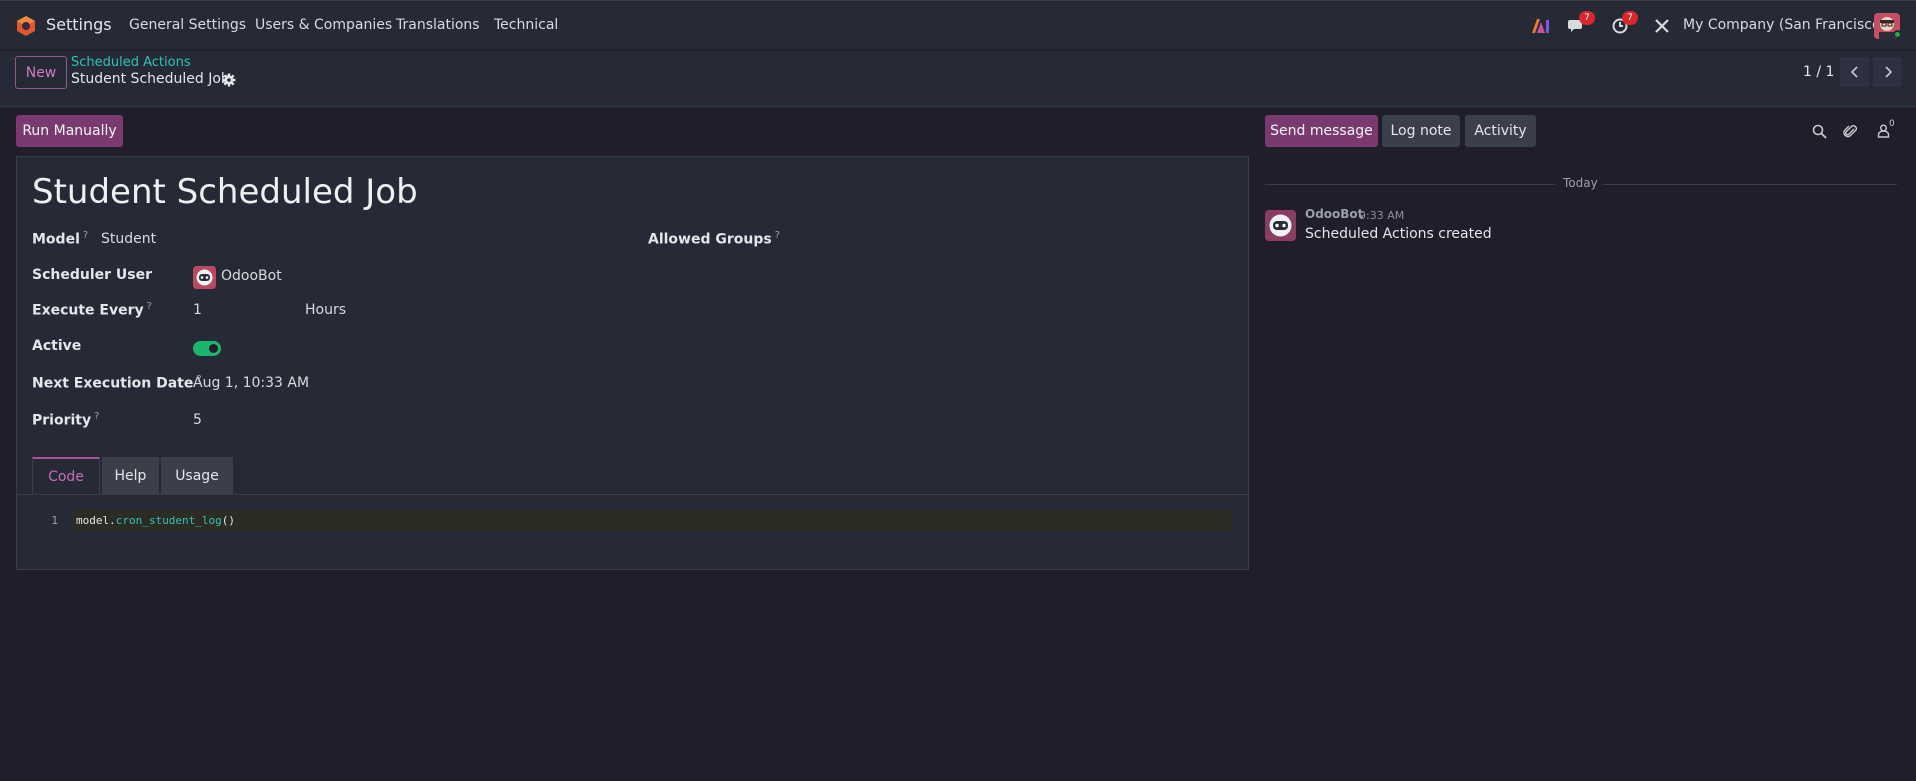  Describe the element at coordinates (714, 239) in the screenshot. I see `allowed-groups-label: Allowed Groups?` at that location.